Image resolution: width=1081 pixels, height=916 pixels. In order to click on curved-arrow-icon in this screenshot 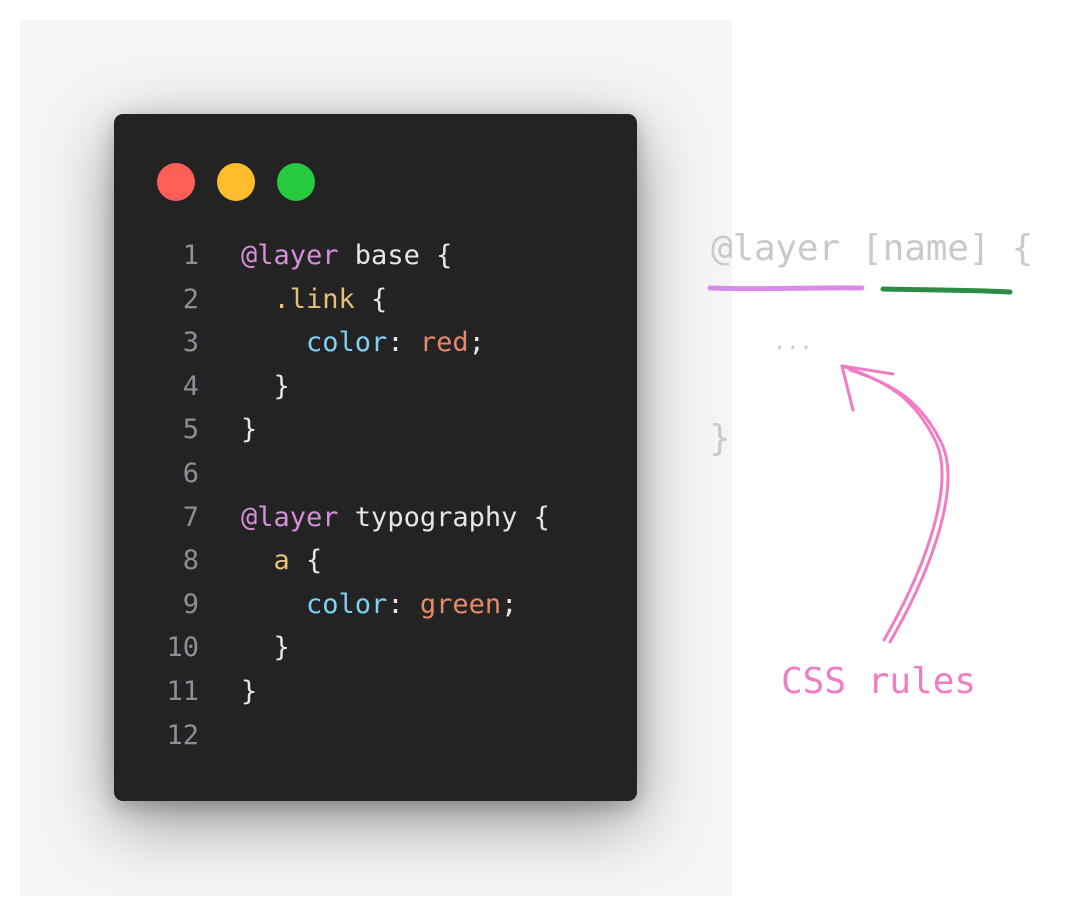, I will do `click(895, 504)`.